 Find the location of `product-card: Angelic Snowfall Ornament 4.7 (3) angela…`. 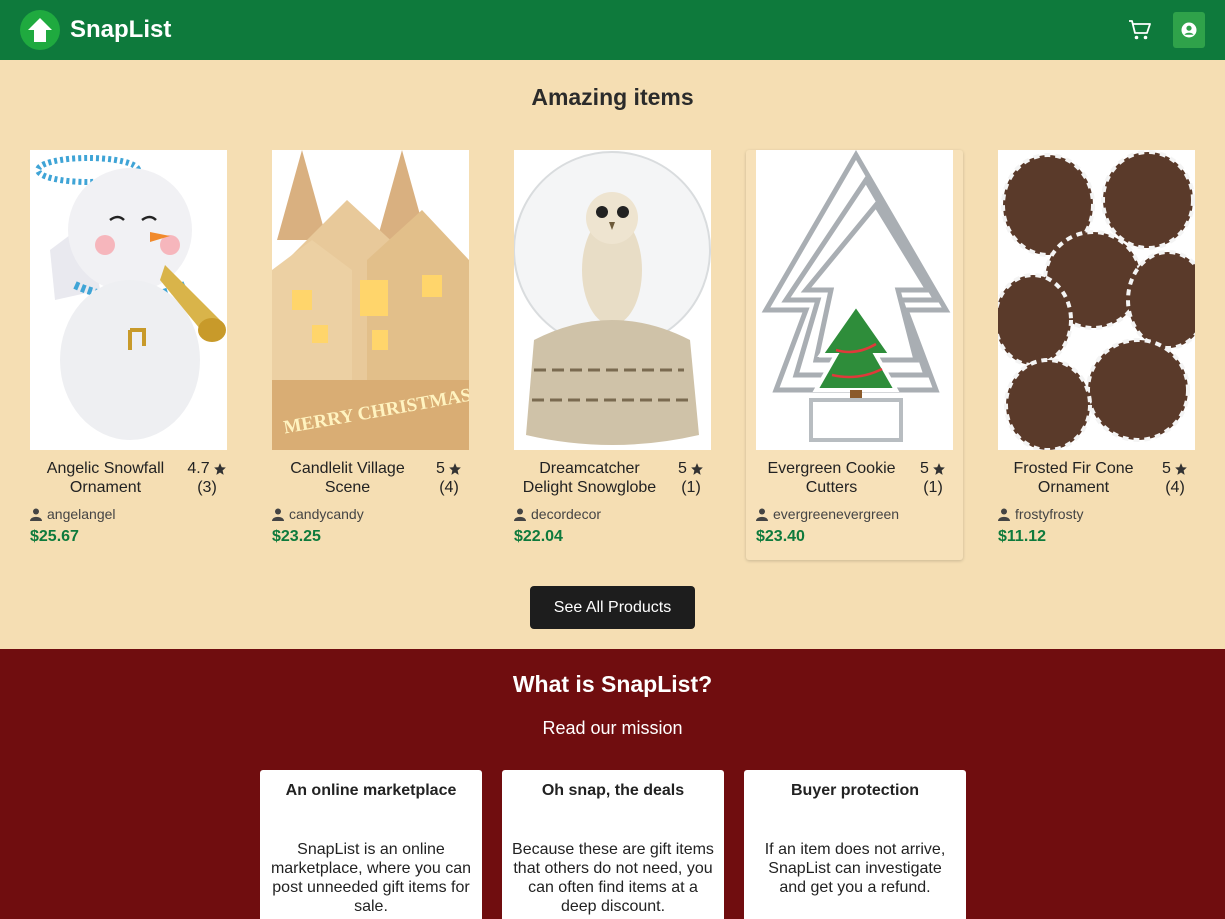

product-card: Angelic Snowfall Ornament 4.7 (3) angela… is located at coordinates (128, 355).